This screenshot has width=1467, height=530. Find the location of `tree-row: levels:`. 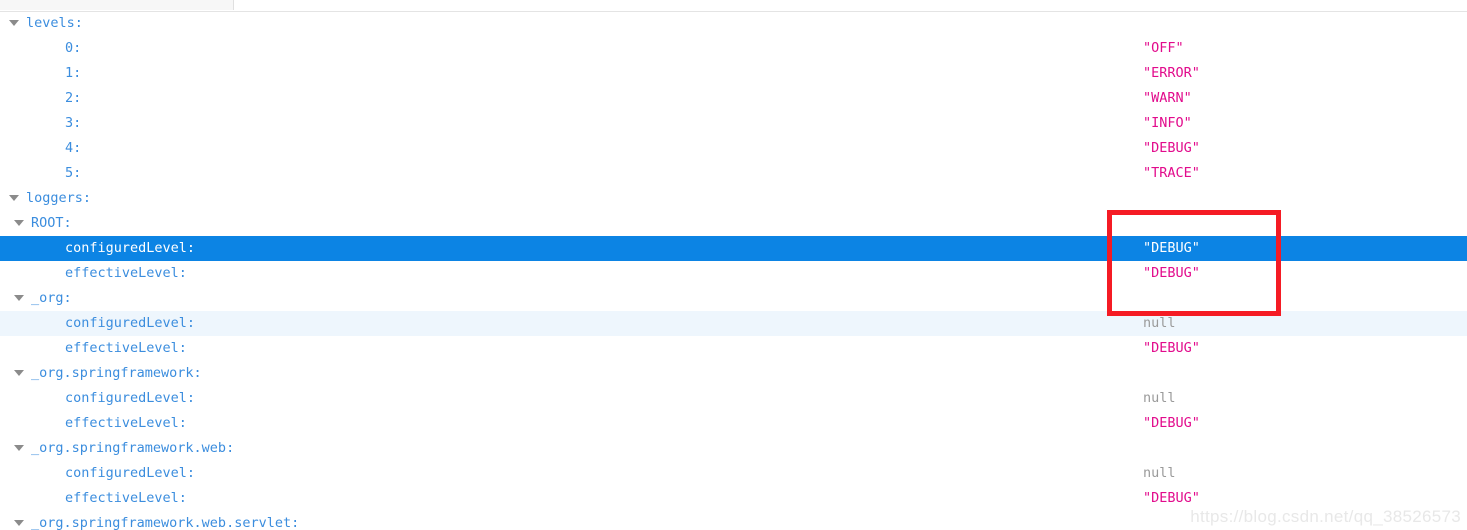

tree-row: levels: is located at coordinates (733, 23).